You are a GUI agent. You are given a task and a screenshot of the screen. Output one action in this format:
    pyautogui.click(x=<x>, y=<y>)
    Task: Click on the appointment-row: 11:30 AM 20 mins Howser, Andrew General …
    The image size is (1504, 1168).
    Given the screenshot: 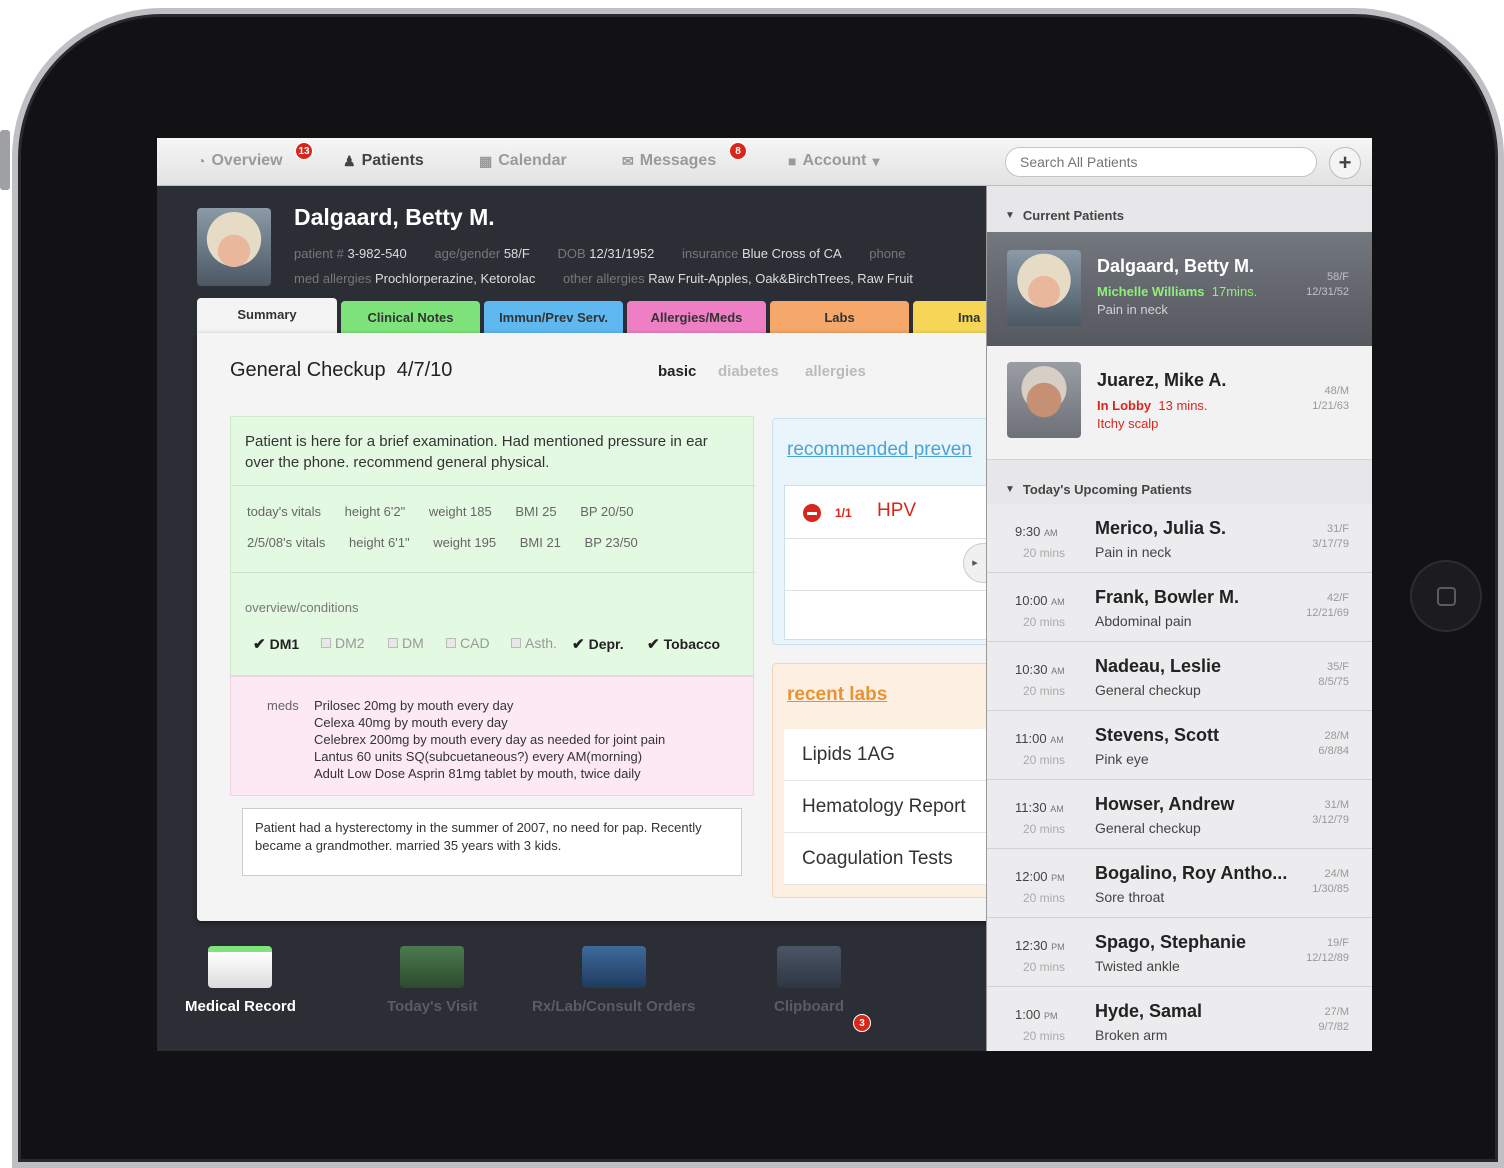 What is the action you would take?
    pyautogui.click(x=1179, y=814)
    